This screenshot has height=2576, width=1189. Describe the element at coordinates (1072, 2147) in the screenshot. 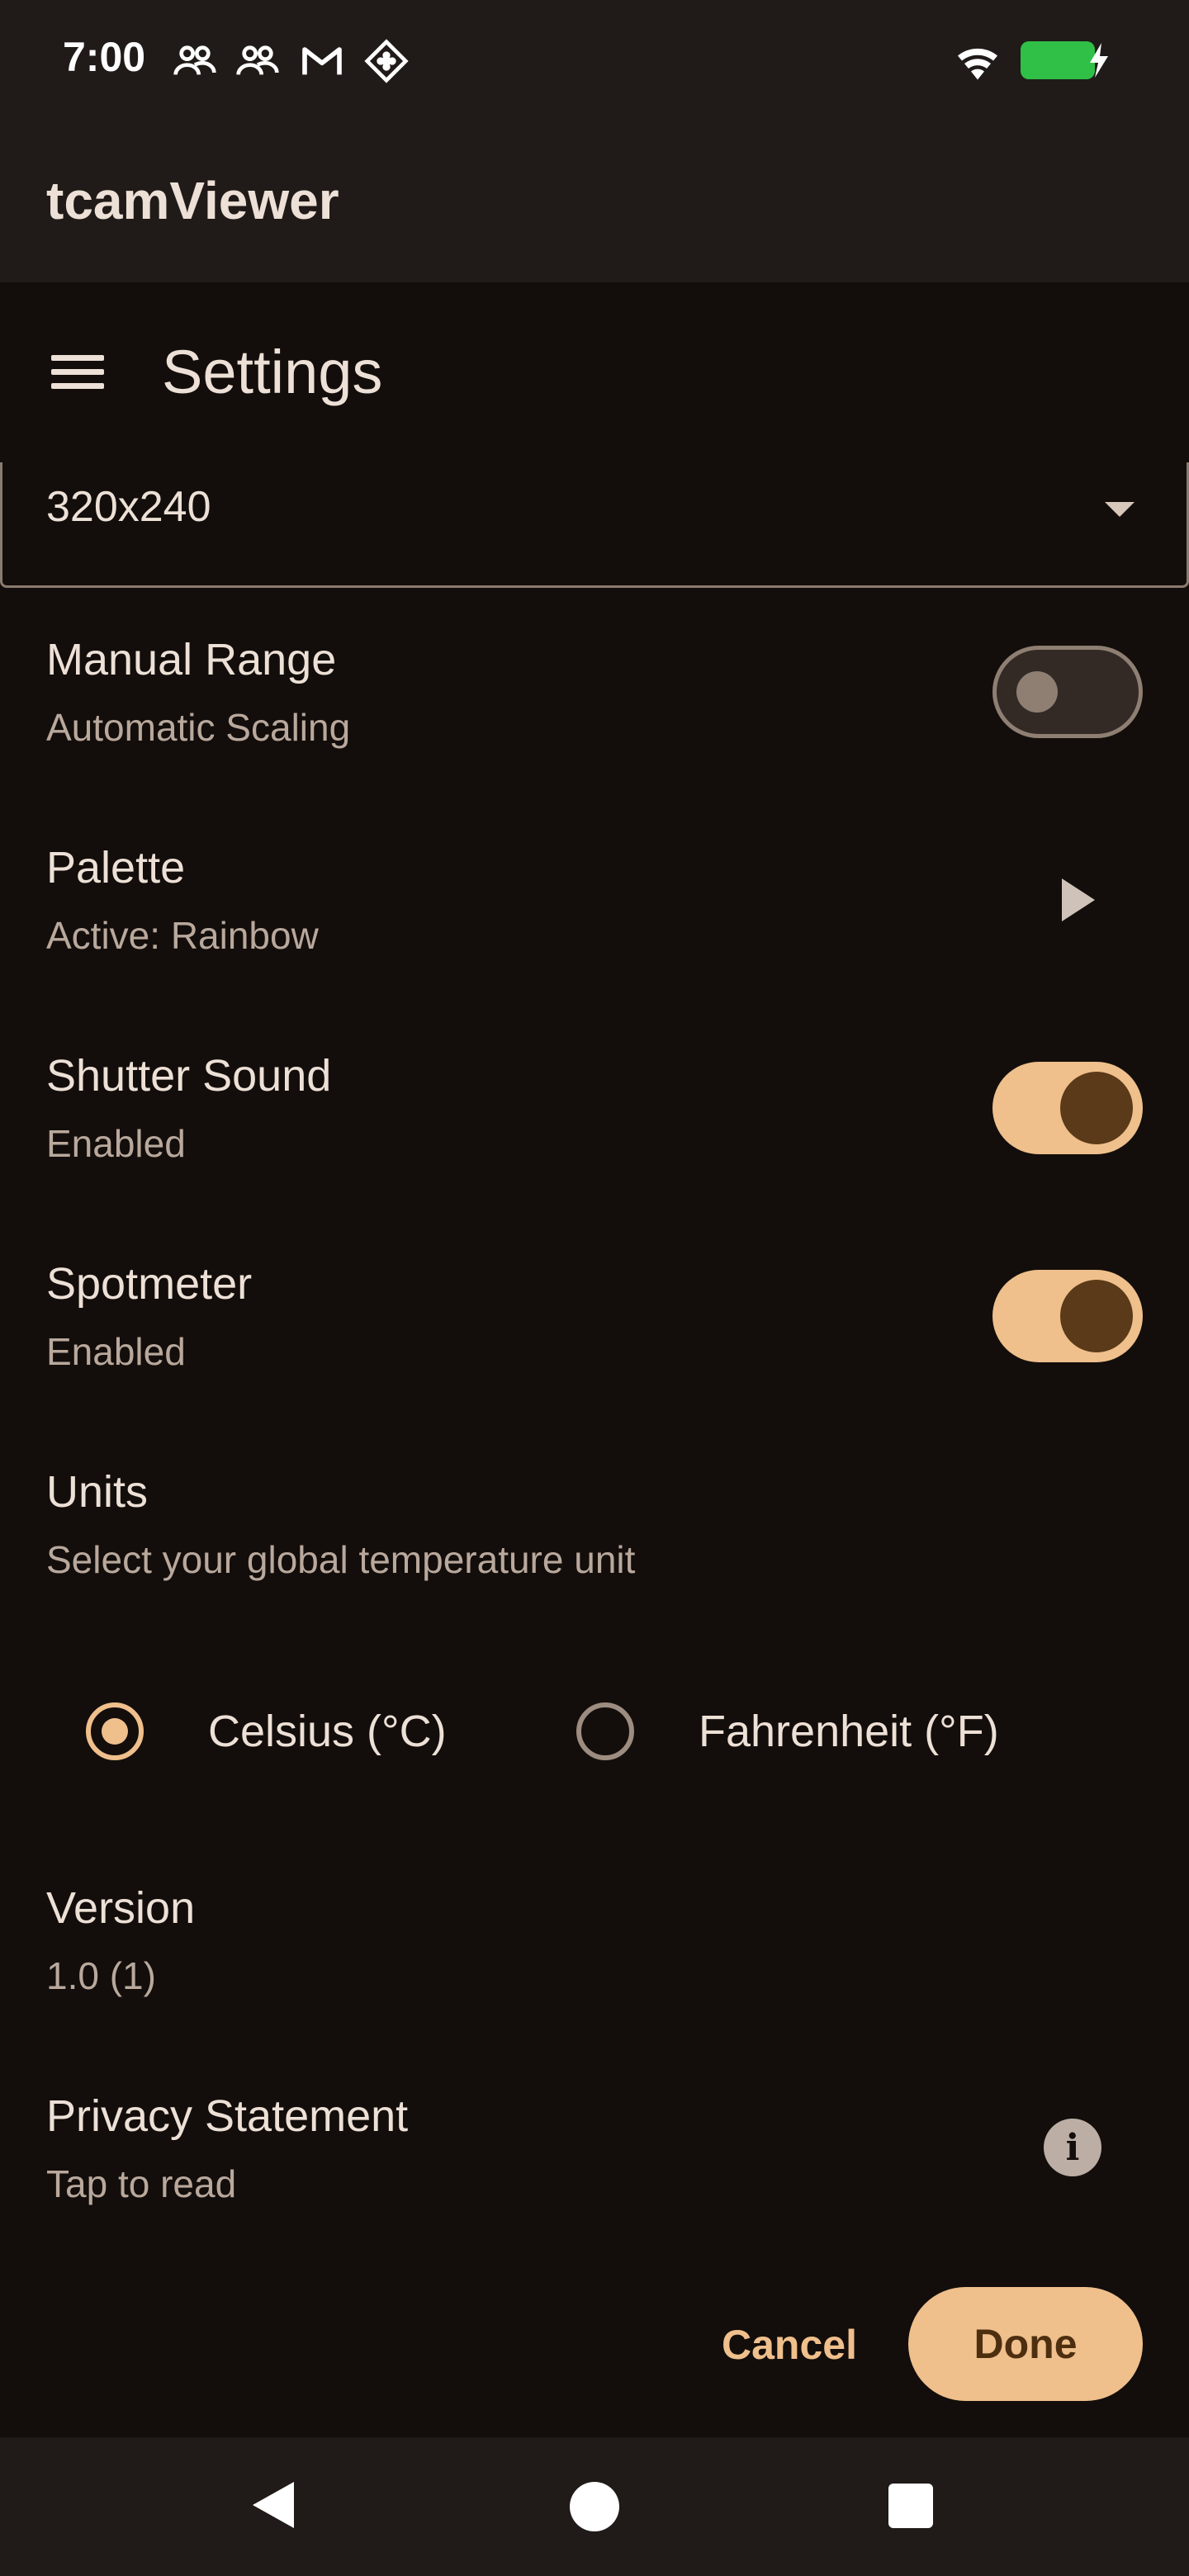

I see `info-icon: i` at that location.